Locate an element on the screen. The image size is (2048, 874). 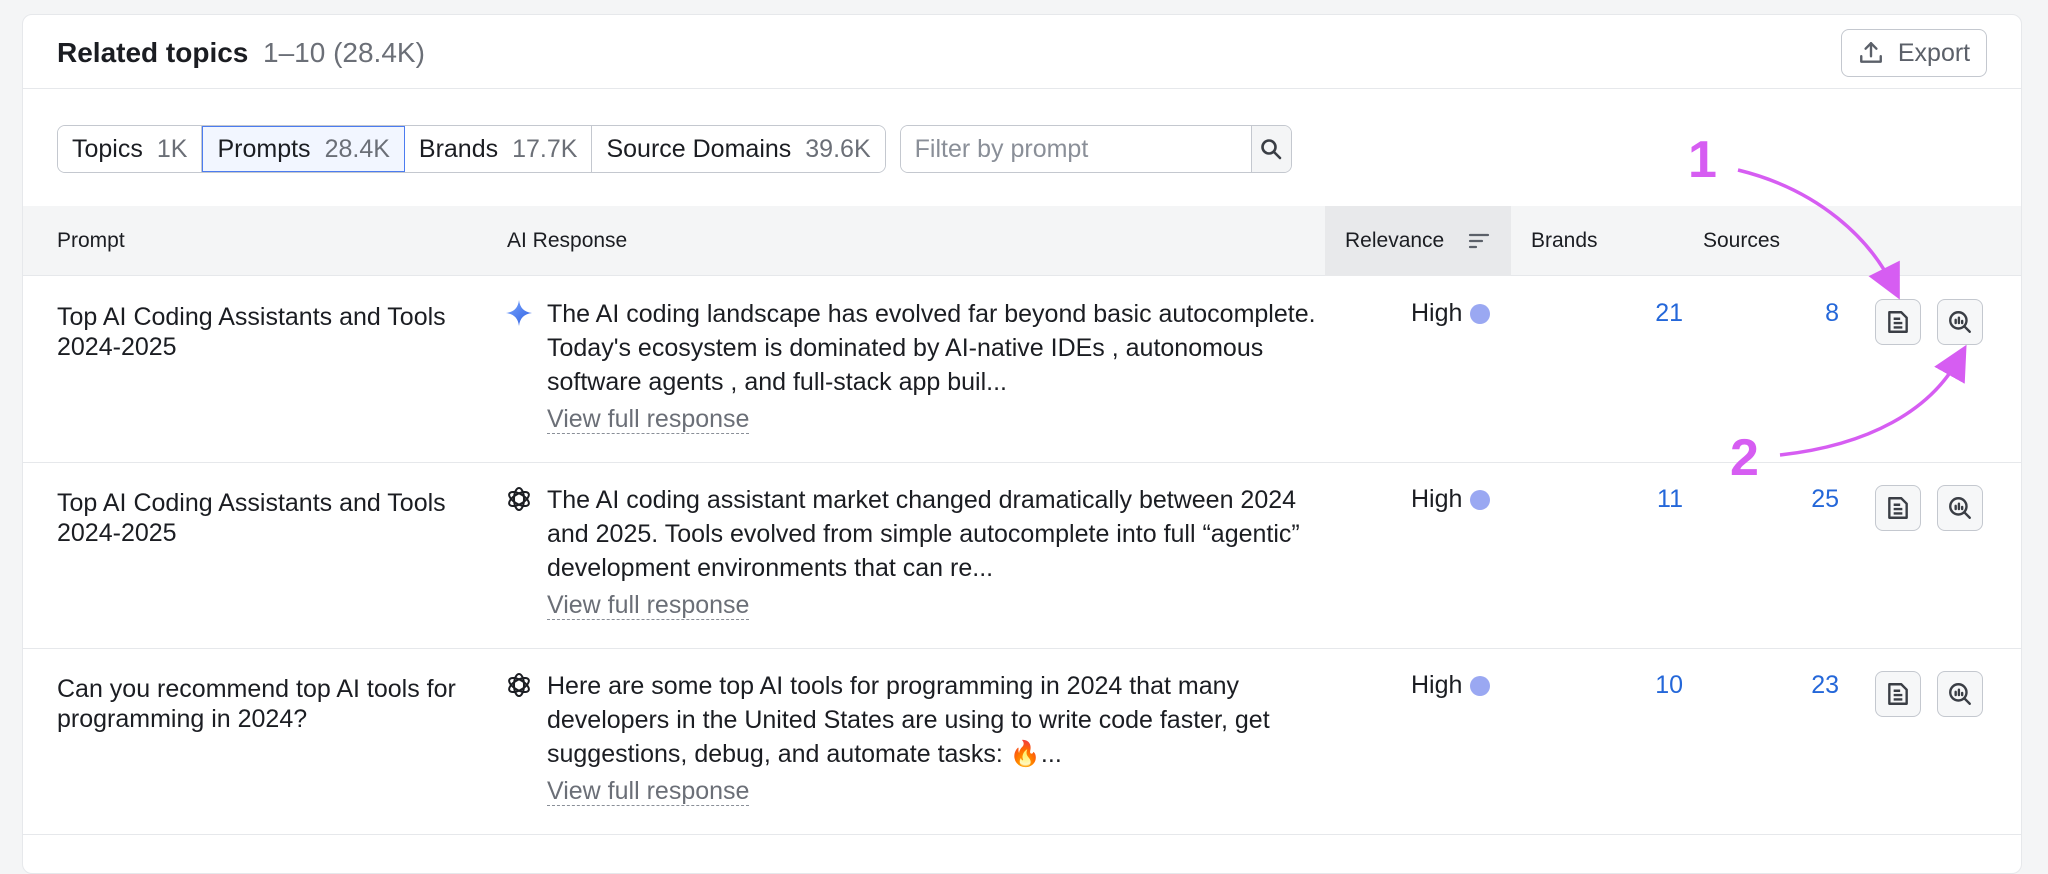
column-ai-response: AI Response is located at coordinates (567, 240).